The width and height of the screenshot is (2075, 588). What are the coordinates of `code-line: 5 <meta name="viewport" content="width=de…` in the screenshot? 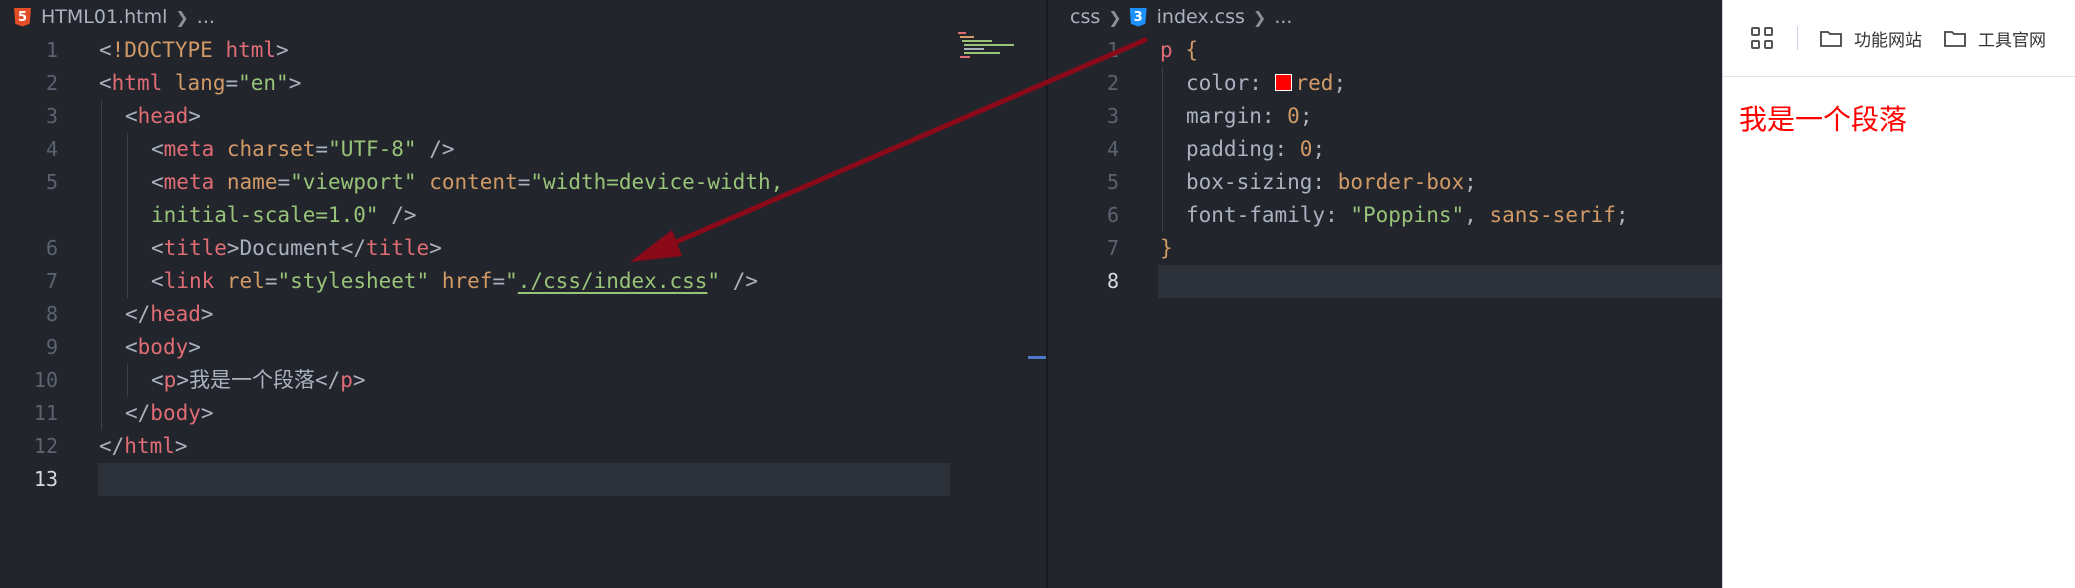 It's located at (523, 182).